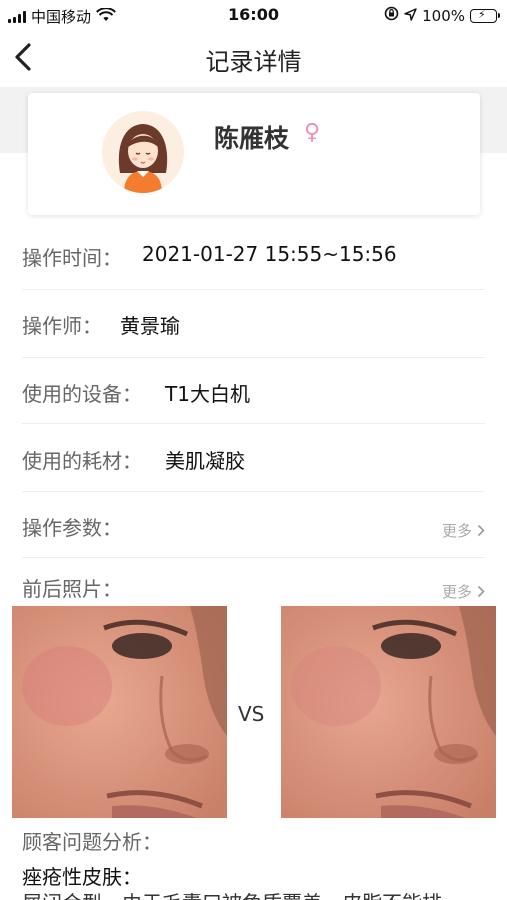  Describe the element at coordinates (62, 326) in the screenshot. I see `operator-label: 操作师：` at that location.